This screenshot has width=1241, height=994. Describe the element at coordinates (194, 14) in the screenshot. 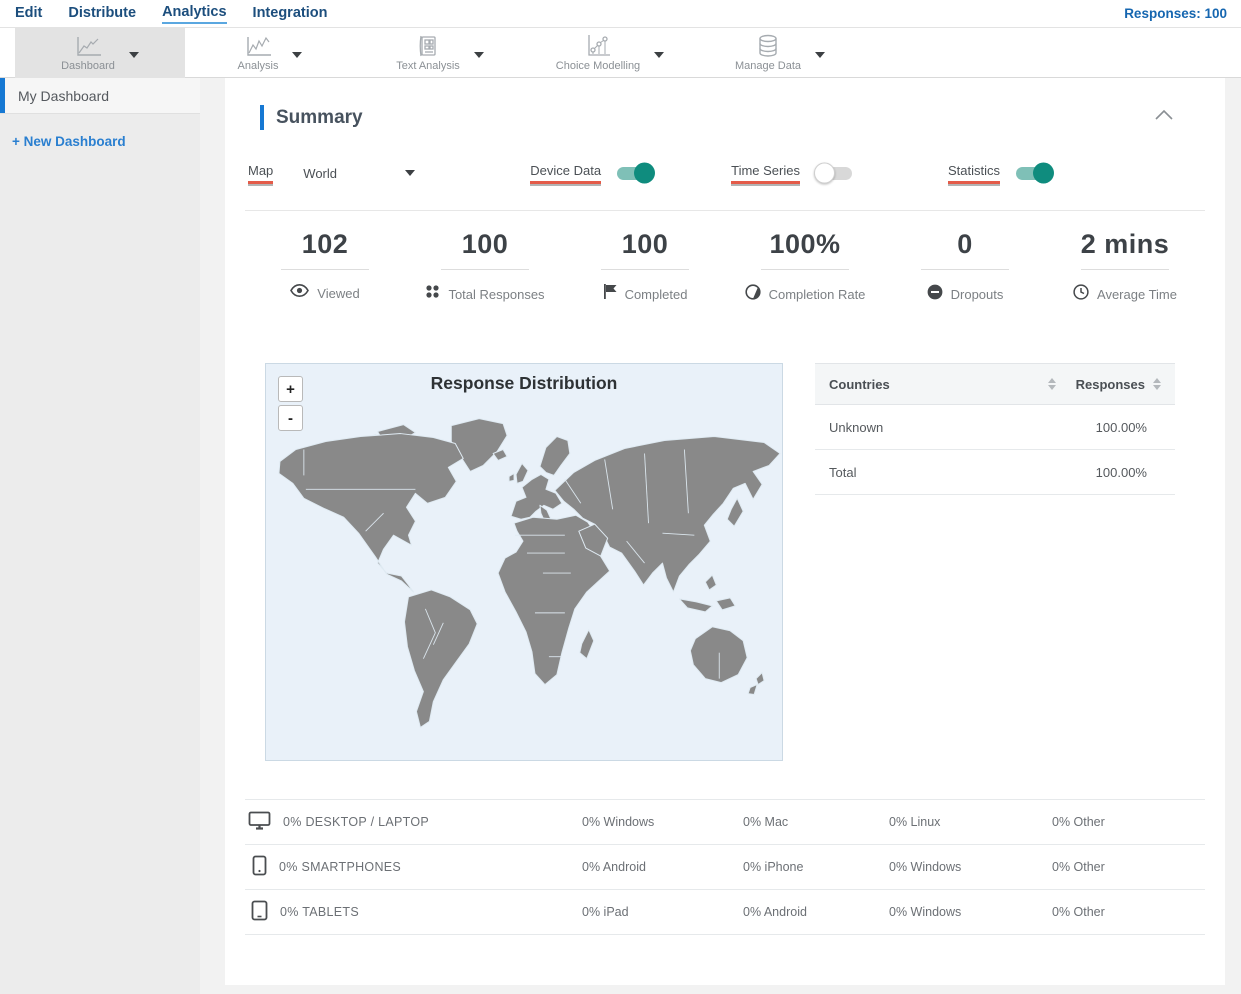

I see `nav-analytics: Analytics` at that location.